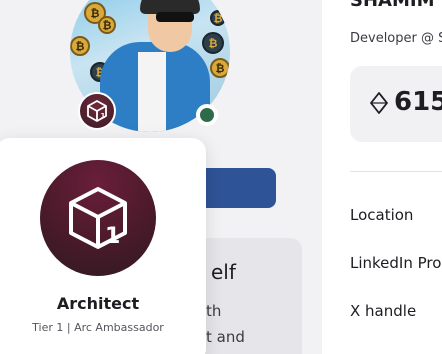 This screenshot has height=354, width=442. Describe the element at coordinates (418, 102) in the screenshot. I see `points-value: 615` at that location.